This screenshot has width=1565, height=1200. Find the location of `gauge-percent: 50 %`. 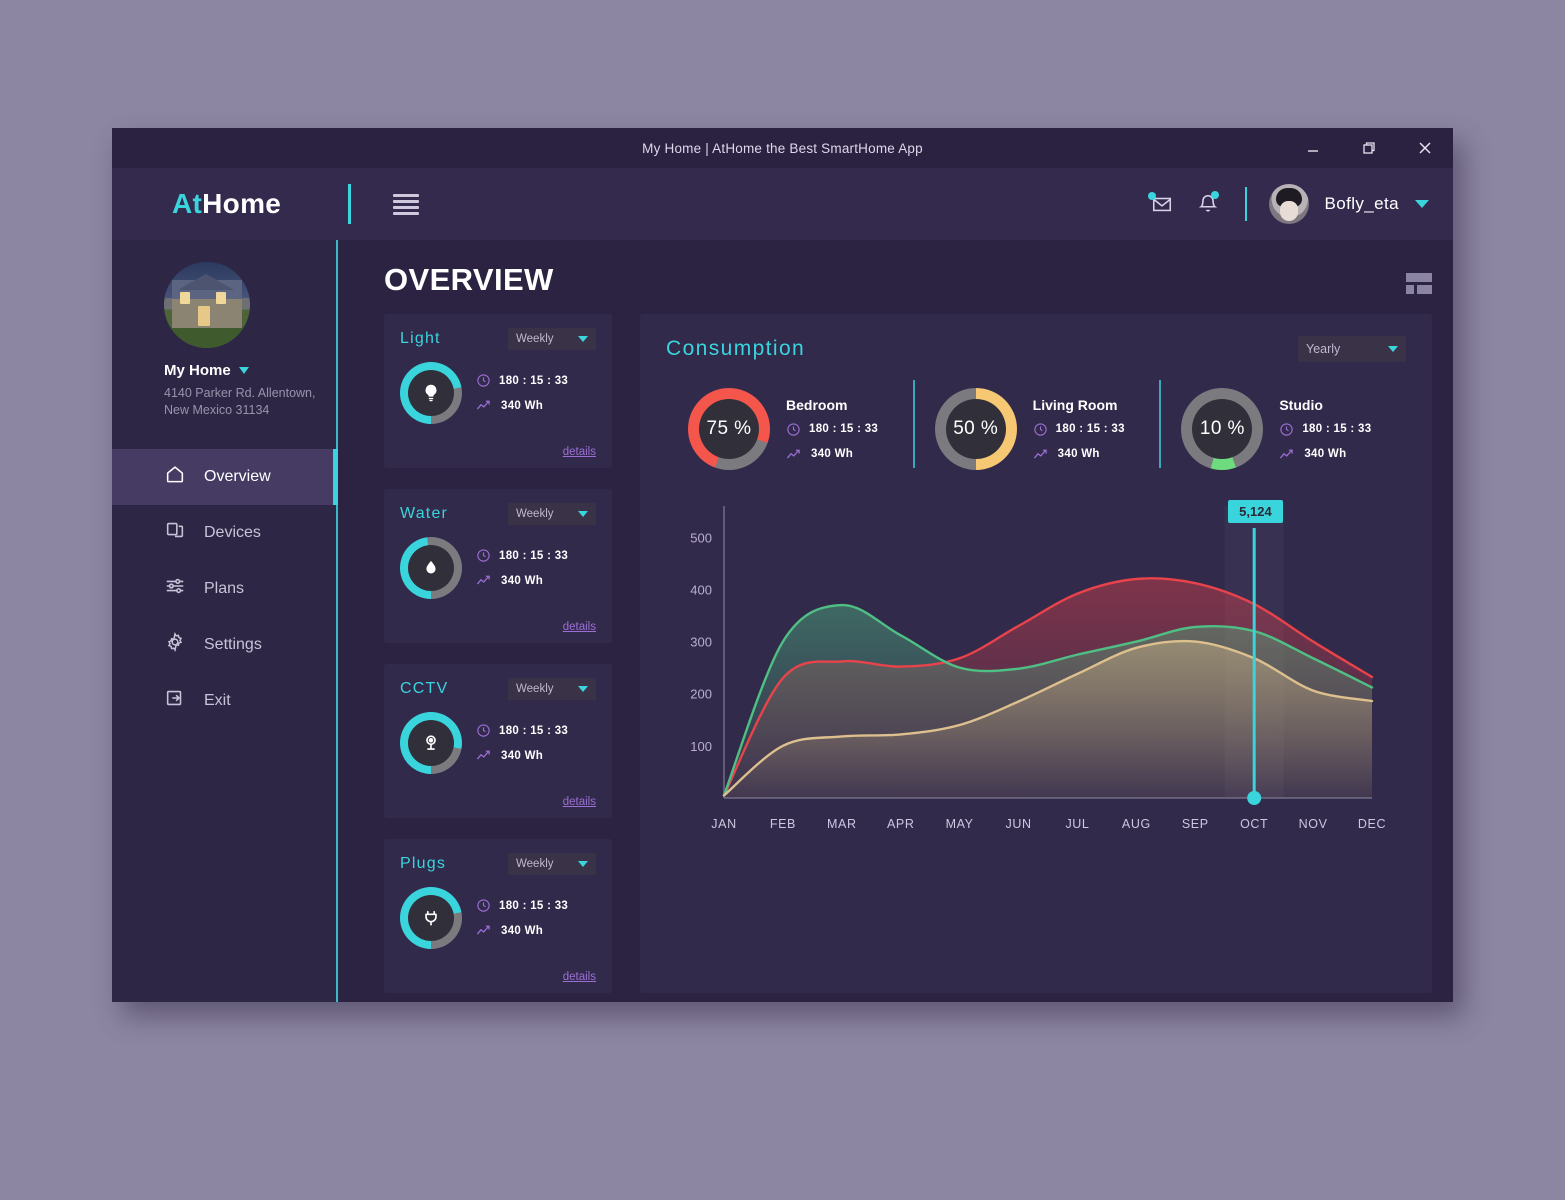

gauge-percent: 50 % is located at coordinates (975, 429).